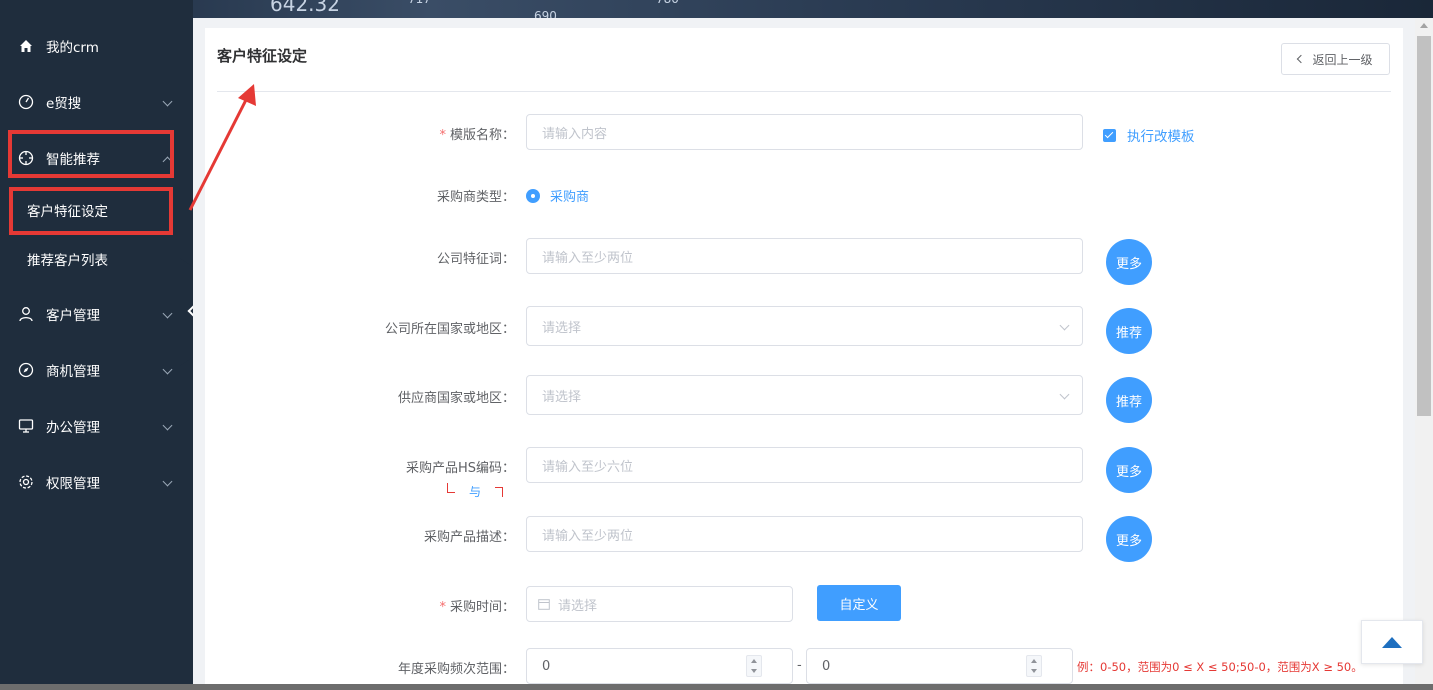 Image resolution: width=1433 pixels, height=690 pixels. I want to click on divider, so click(804, 91).